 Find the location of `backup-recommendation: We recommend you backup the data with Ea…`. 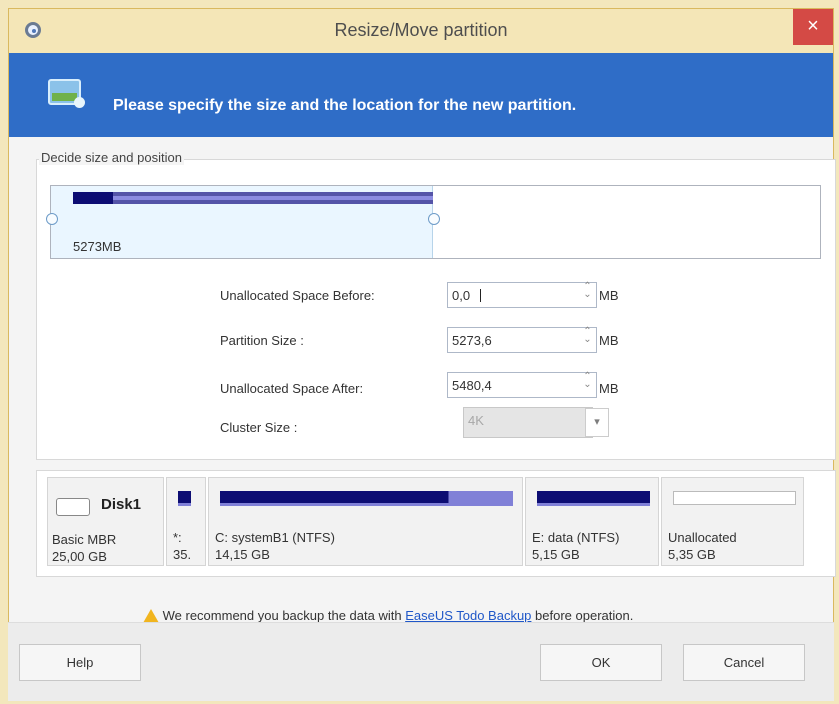

backup-recommendation: We recommend you backup the data with Ea… is located at coordinates (388, 615).